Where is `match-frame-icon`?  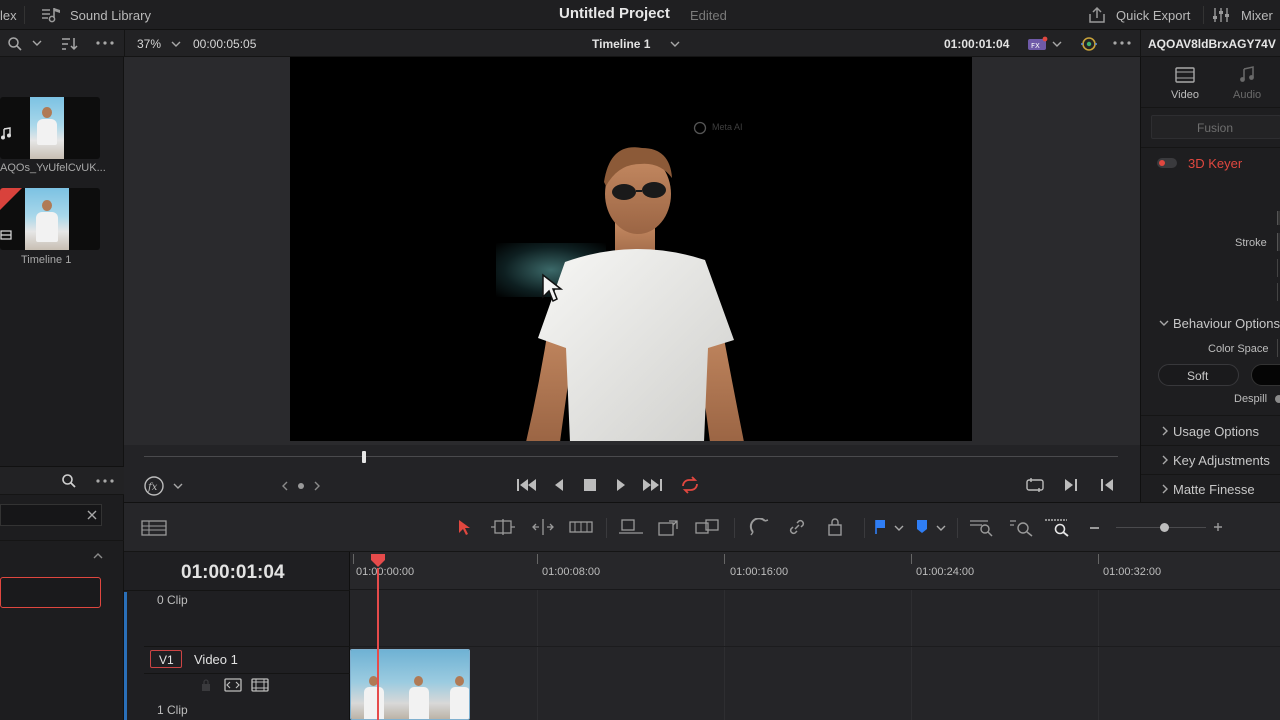
match-frame-icon is located at coordinates (1035, 485).